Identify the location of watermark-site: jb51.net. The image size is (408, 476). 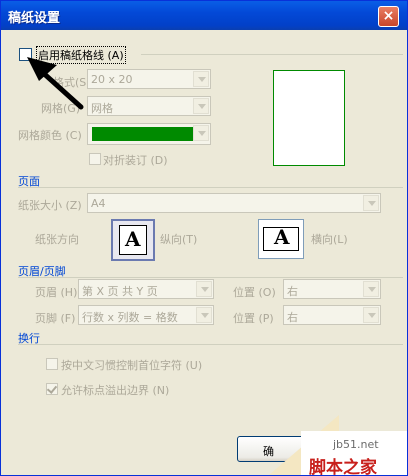
(356, 444).